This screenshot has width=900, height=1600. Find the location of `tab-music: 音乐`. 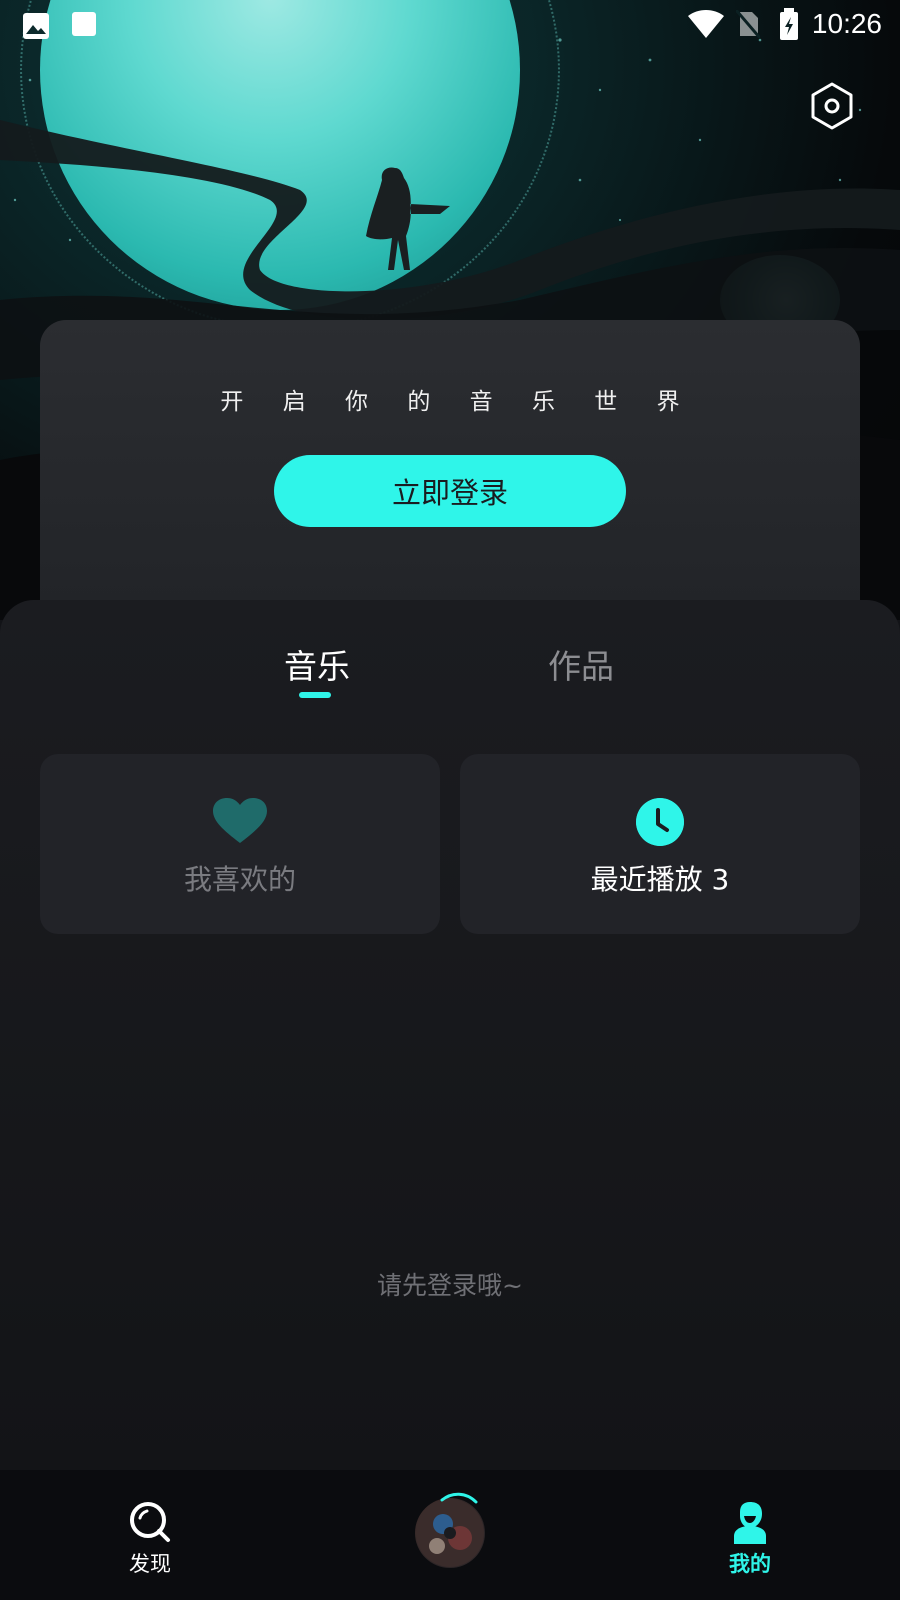

tab-music: 音乐 is located at coordinates (317, 664).